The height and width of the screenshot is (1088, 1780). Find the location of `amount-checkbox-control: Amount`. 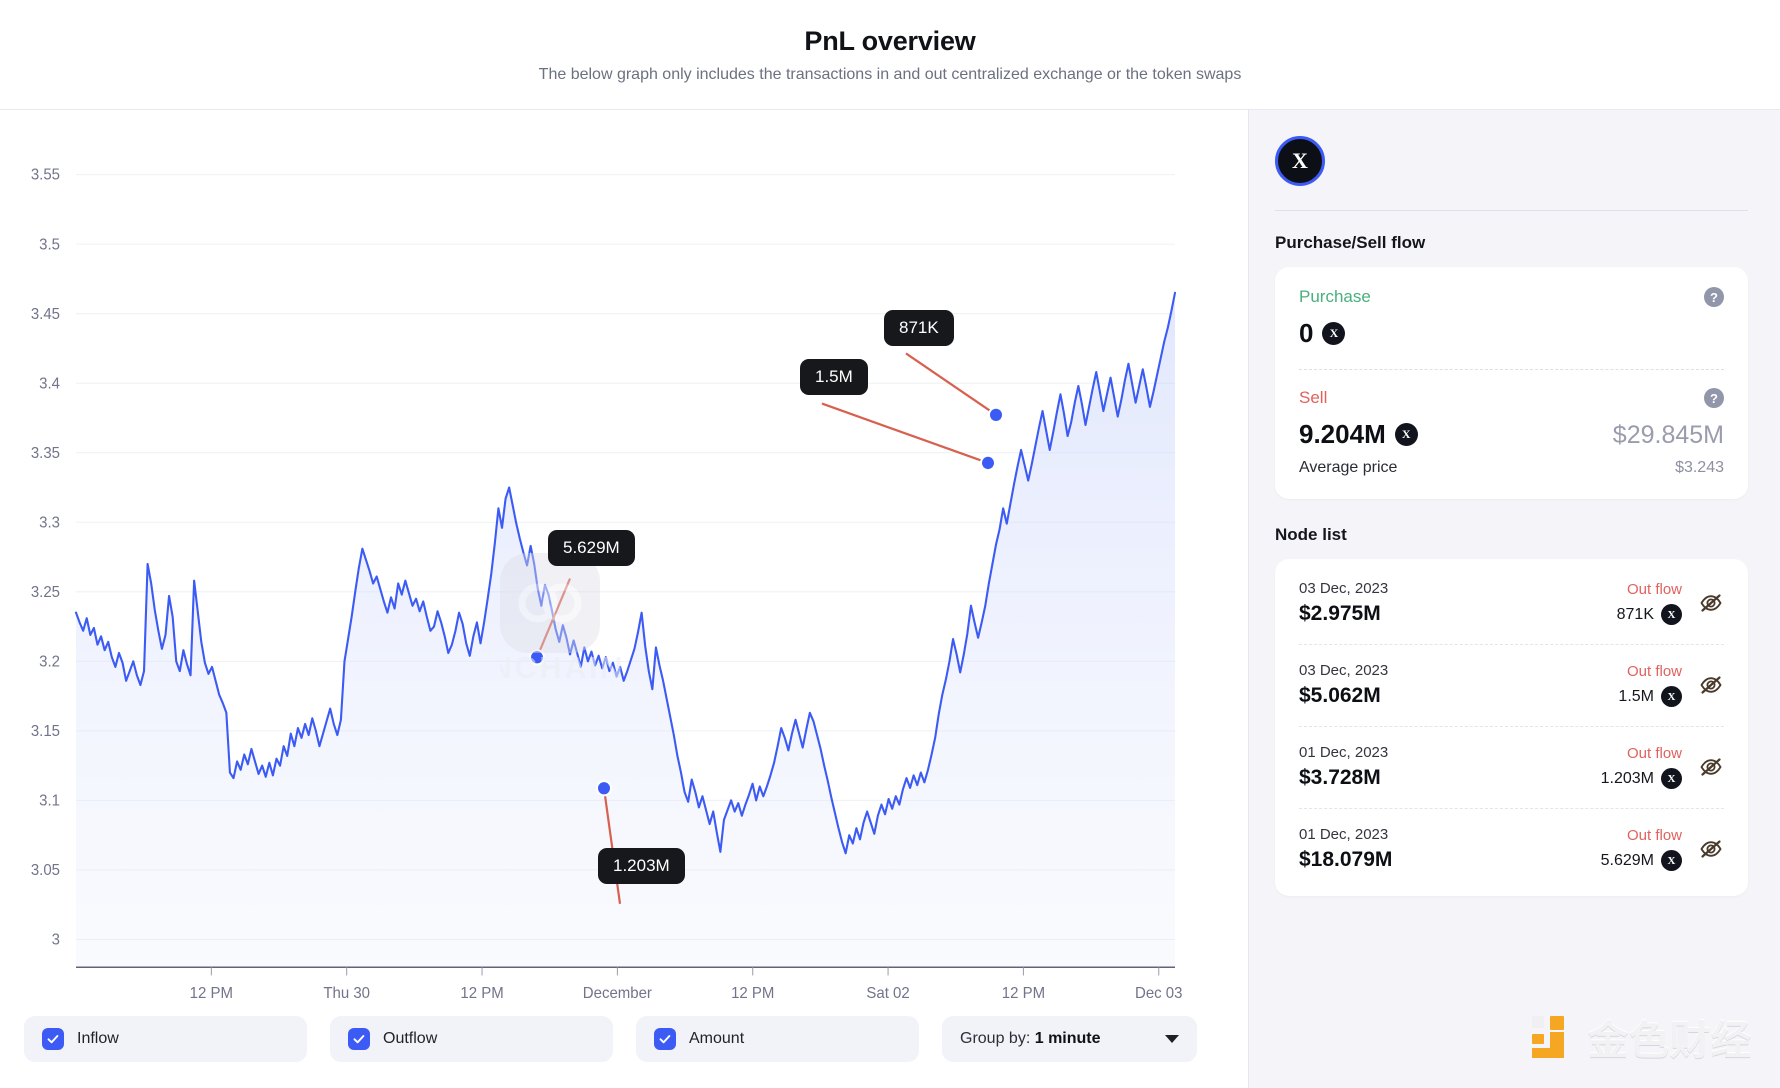

amount-checkbox-control: Amount is located at coordinates (777, 1039).